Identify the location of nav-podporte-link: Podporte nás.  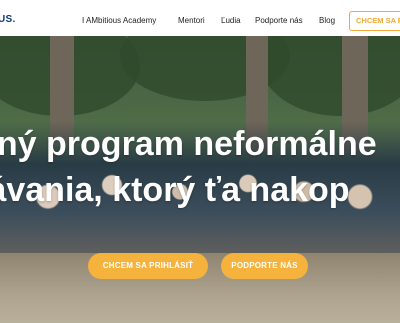
(279, 20).